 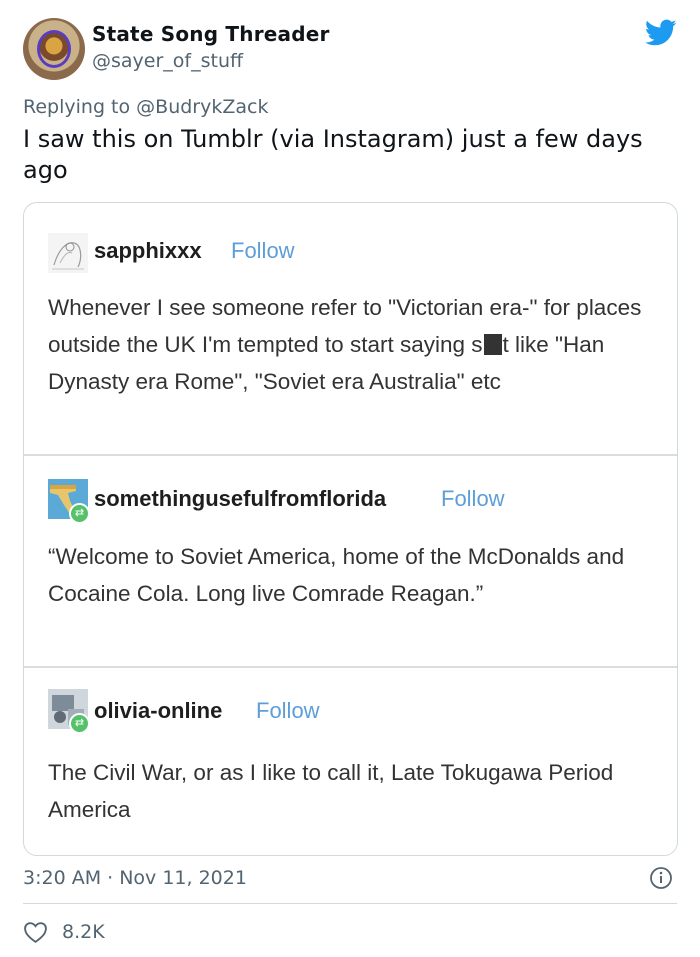 What do you see at coordinates (211, 34) in the screenshot?
I see `author-display-name: State Song Threader` at bounding box center [211, 34].